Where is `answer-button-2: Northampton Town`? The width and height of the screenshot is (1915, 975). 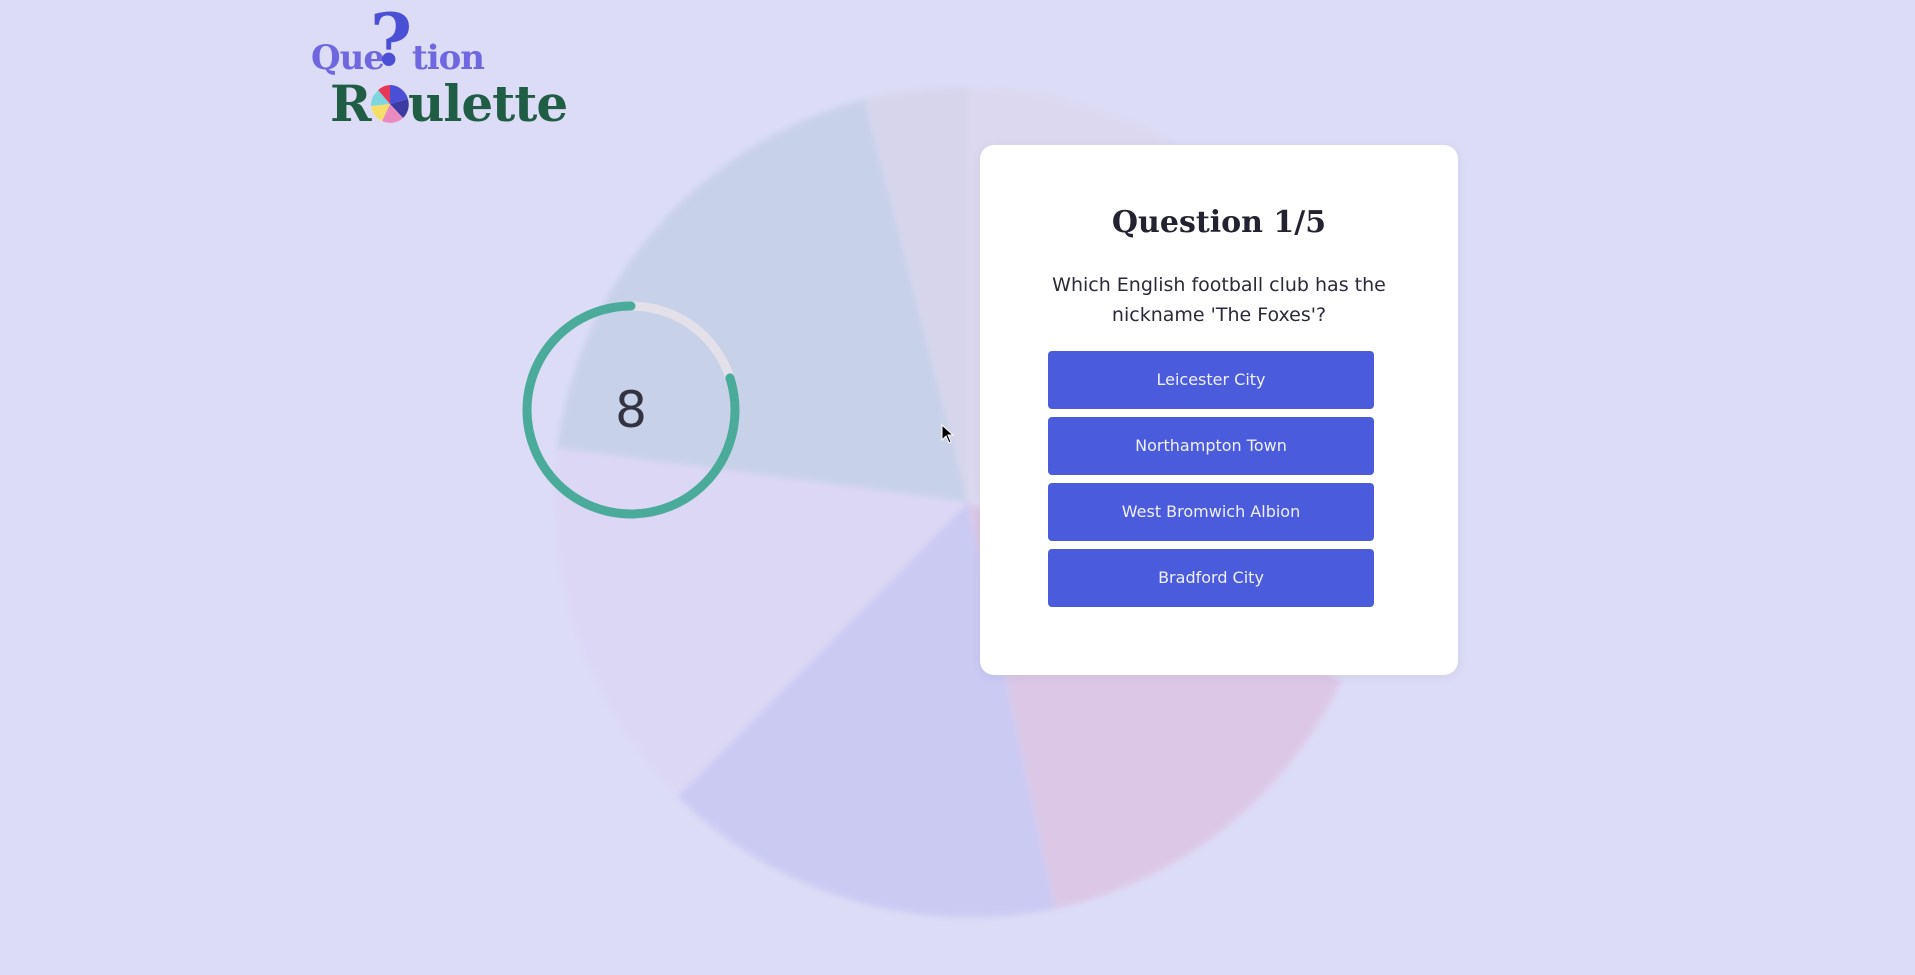 answer-button-2: Northampton Town is located at coordinates (1211, 446).